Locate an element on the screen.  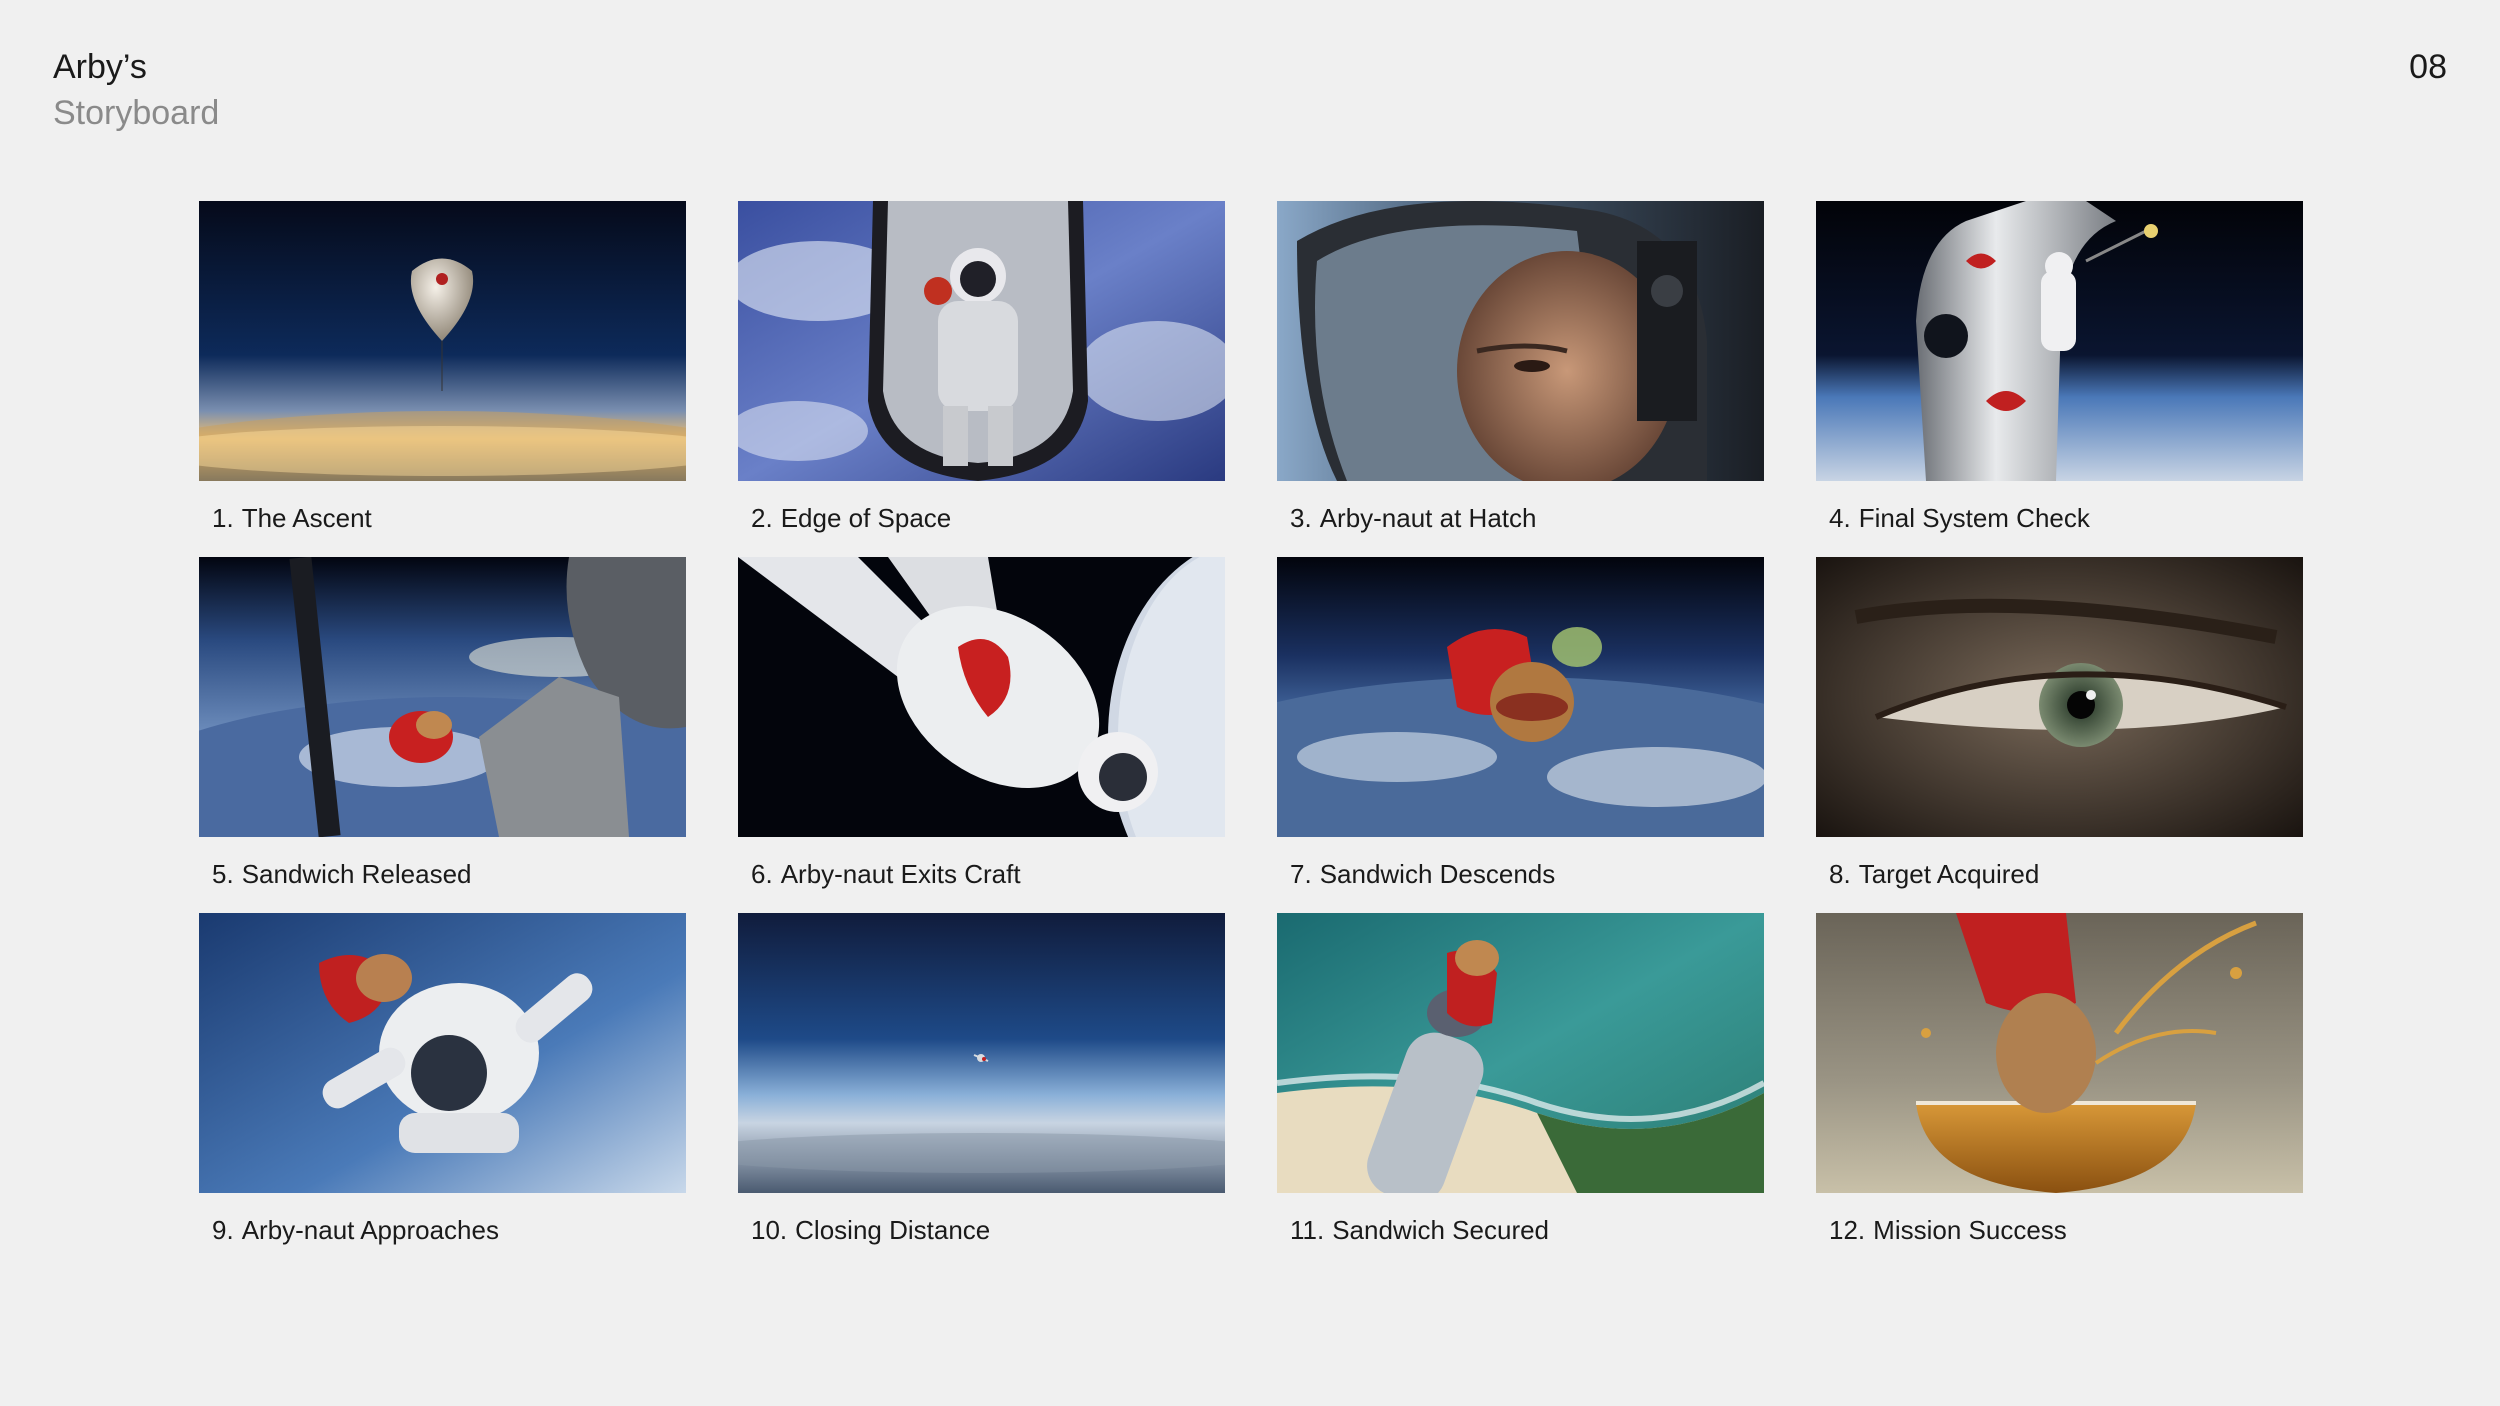
frame-number: 7. is located at coordinates (1301, 874).